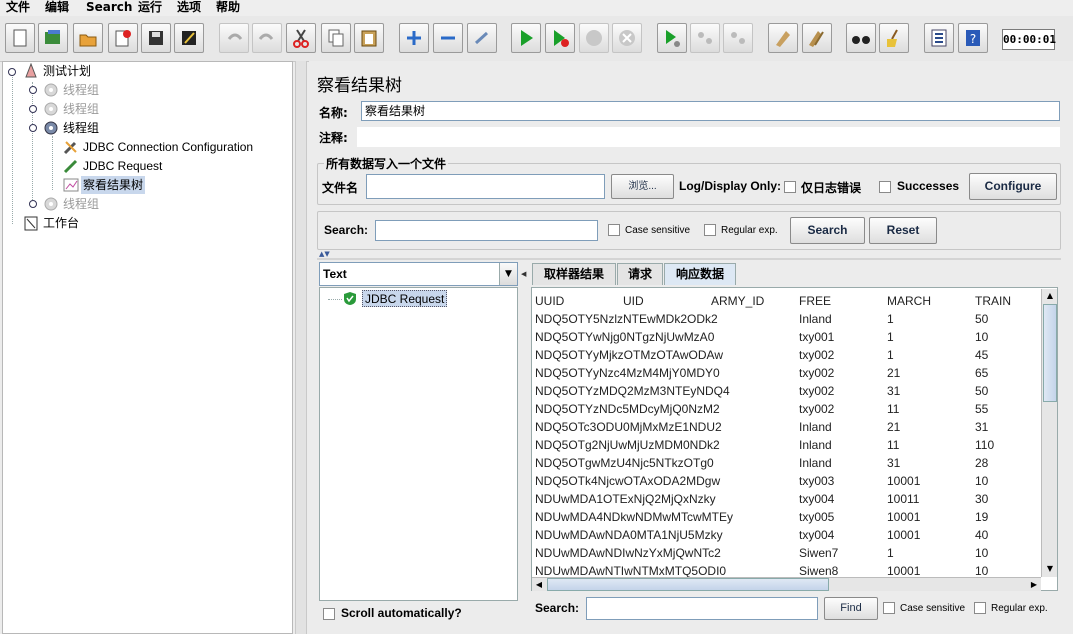 The height and width of the screenshot is (634, 1073). Describe the element at coordinates (614, 230) in the screenshot. I see `case-sensitive-checkbox` at that location.